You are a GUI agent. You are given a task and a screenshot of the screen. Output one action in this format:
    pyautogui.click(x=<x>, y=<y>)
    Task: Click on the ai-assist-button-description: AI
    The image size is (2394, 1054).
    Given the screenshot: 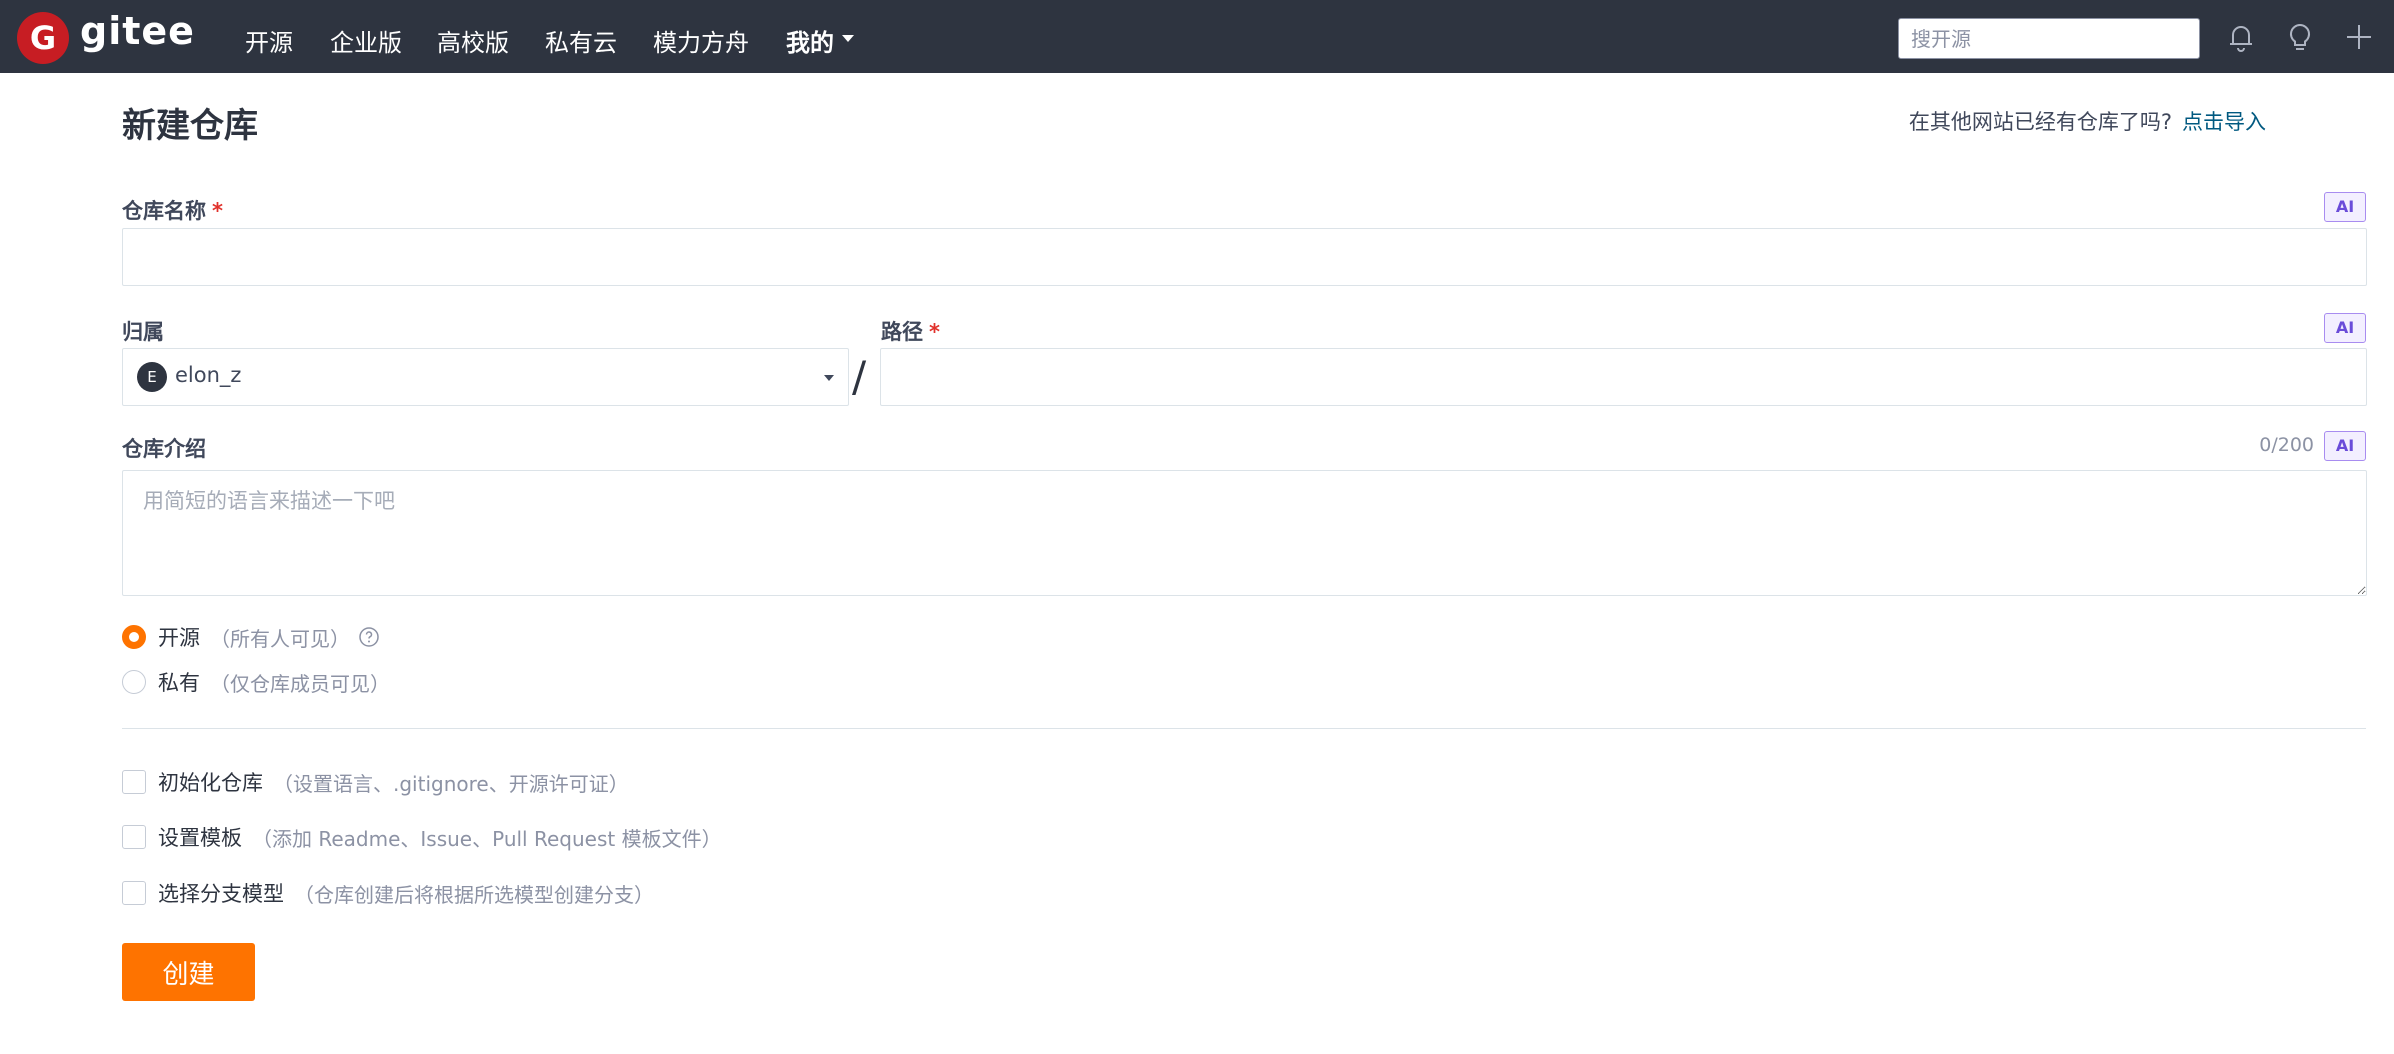 What is the action you would take?
    pyautogui.click(x=2345, y=446)
    